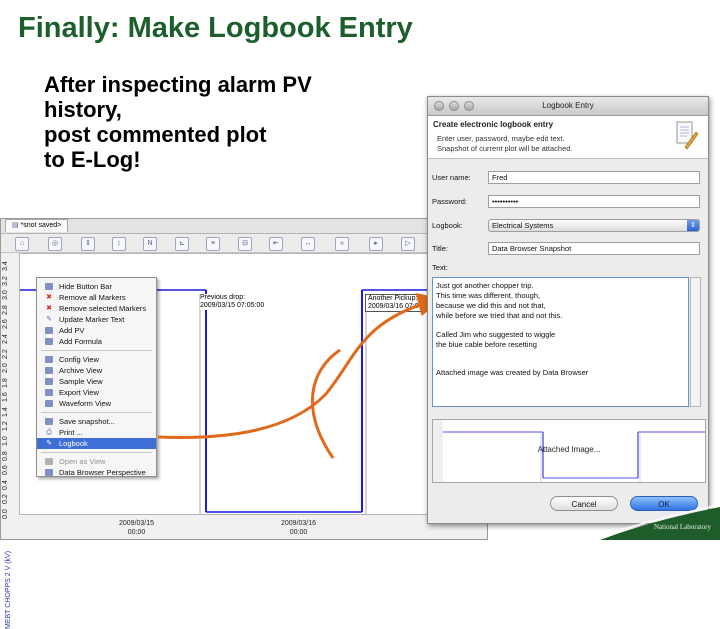  Describe the element at coordinates (49, 421) in the screenshot. I see `camera-icon` at that location.